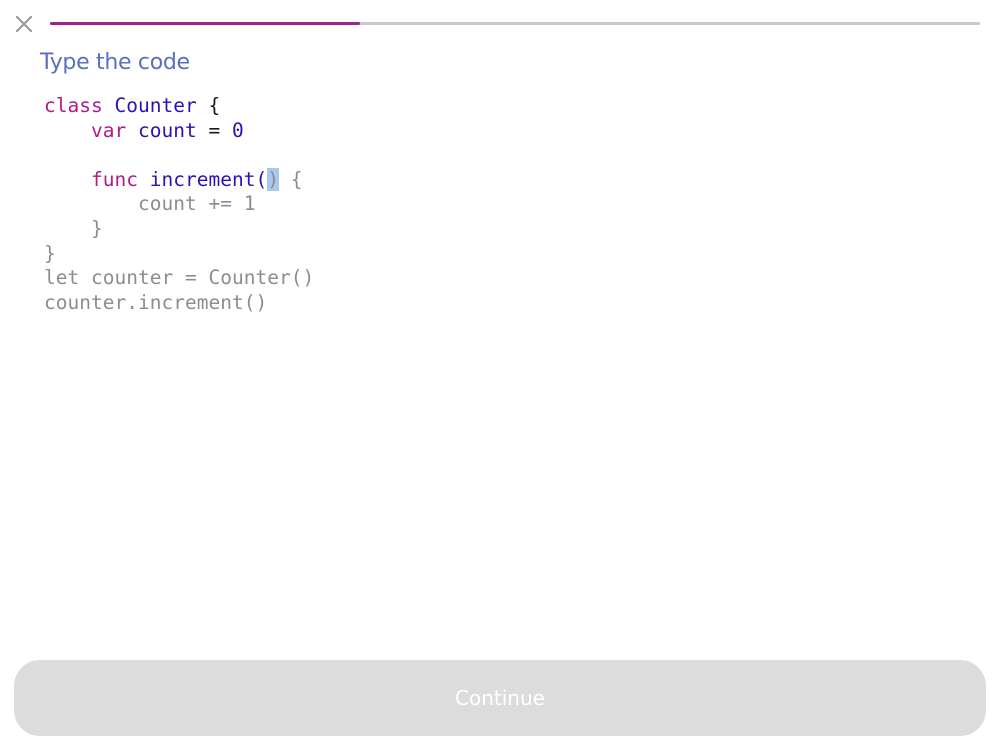 The height and width of the screenshot is (750, 1000). I want to click on text-cursor: ), so click(273, 179).